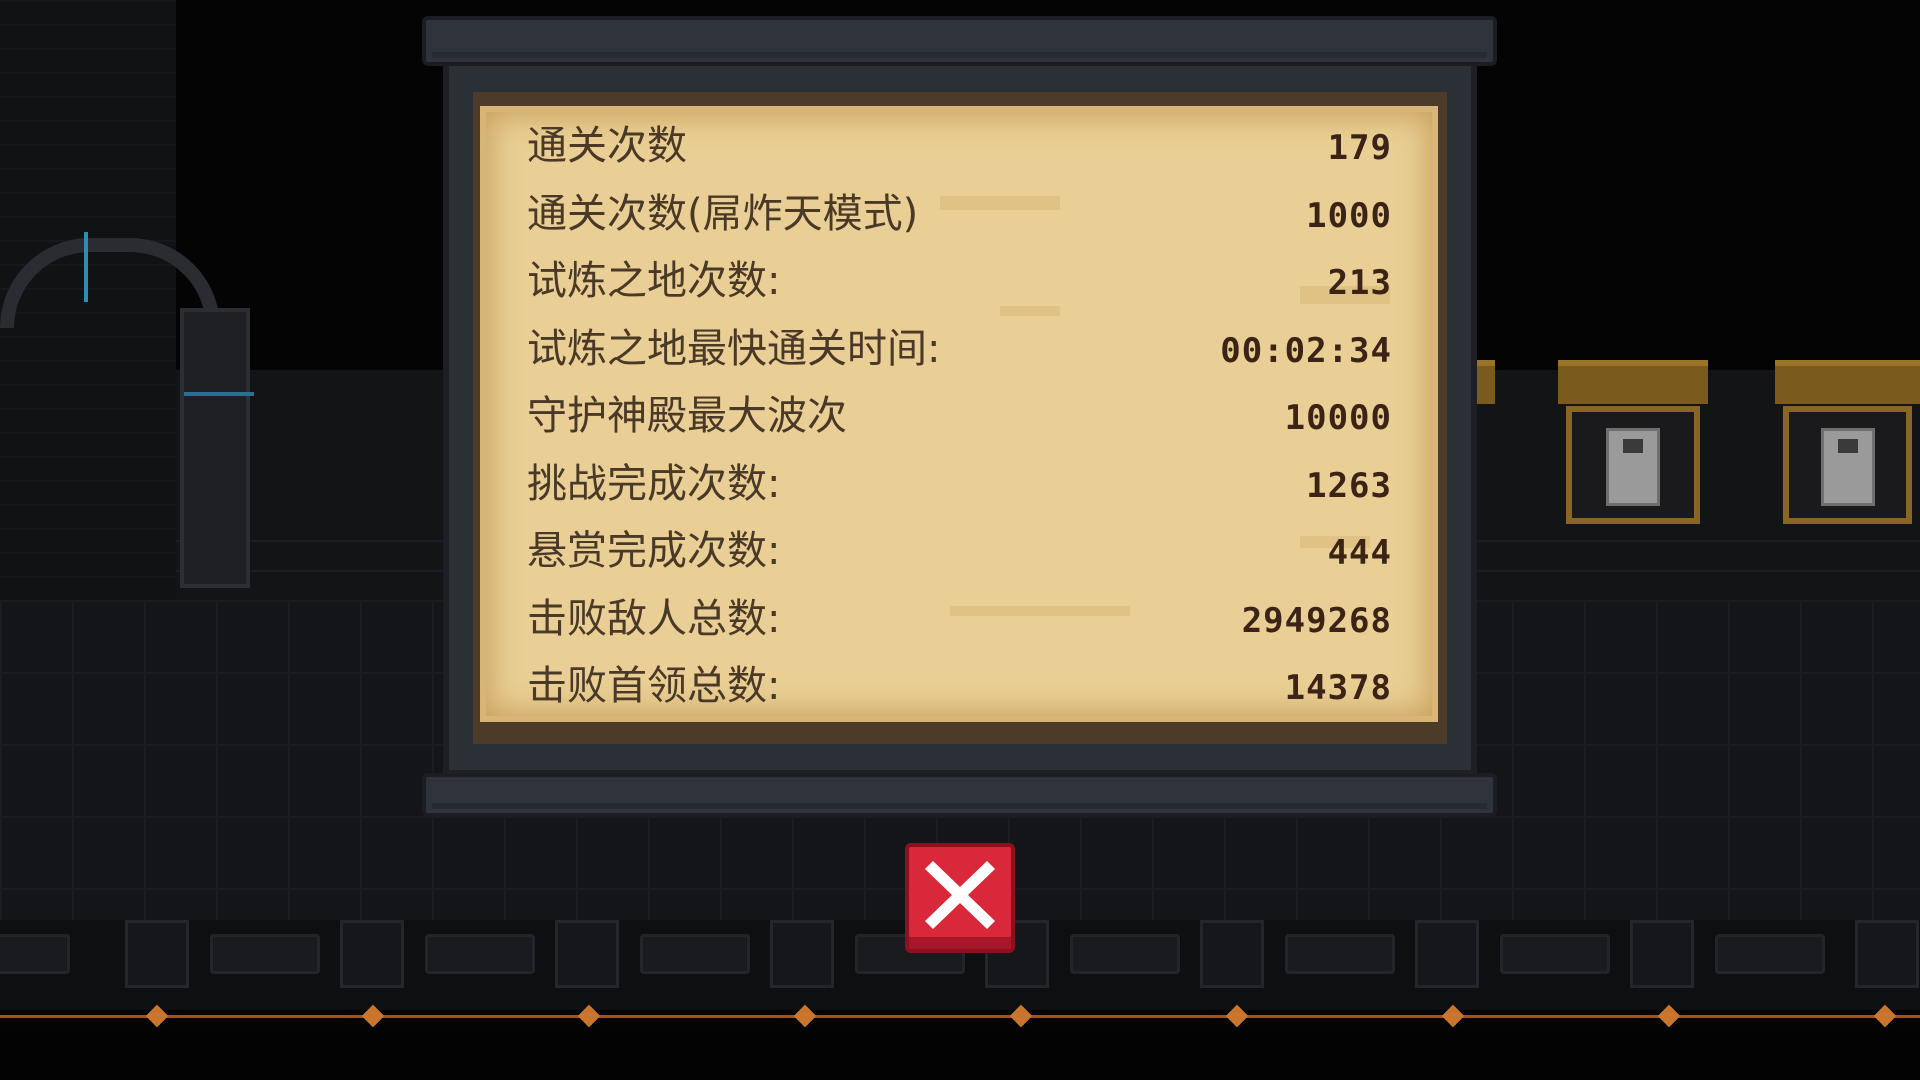  Describe the element at coordinates (959, 287) in the screenshot. I see `stat-row-trial-count: 试炼之地次数: 213` at that location.